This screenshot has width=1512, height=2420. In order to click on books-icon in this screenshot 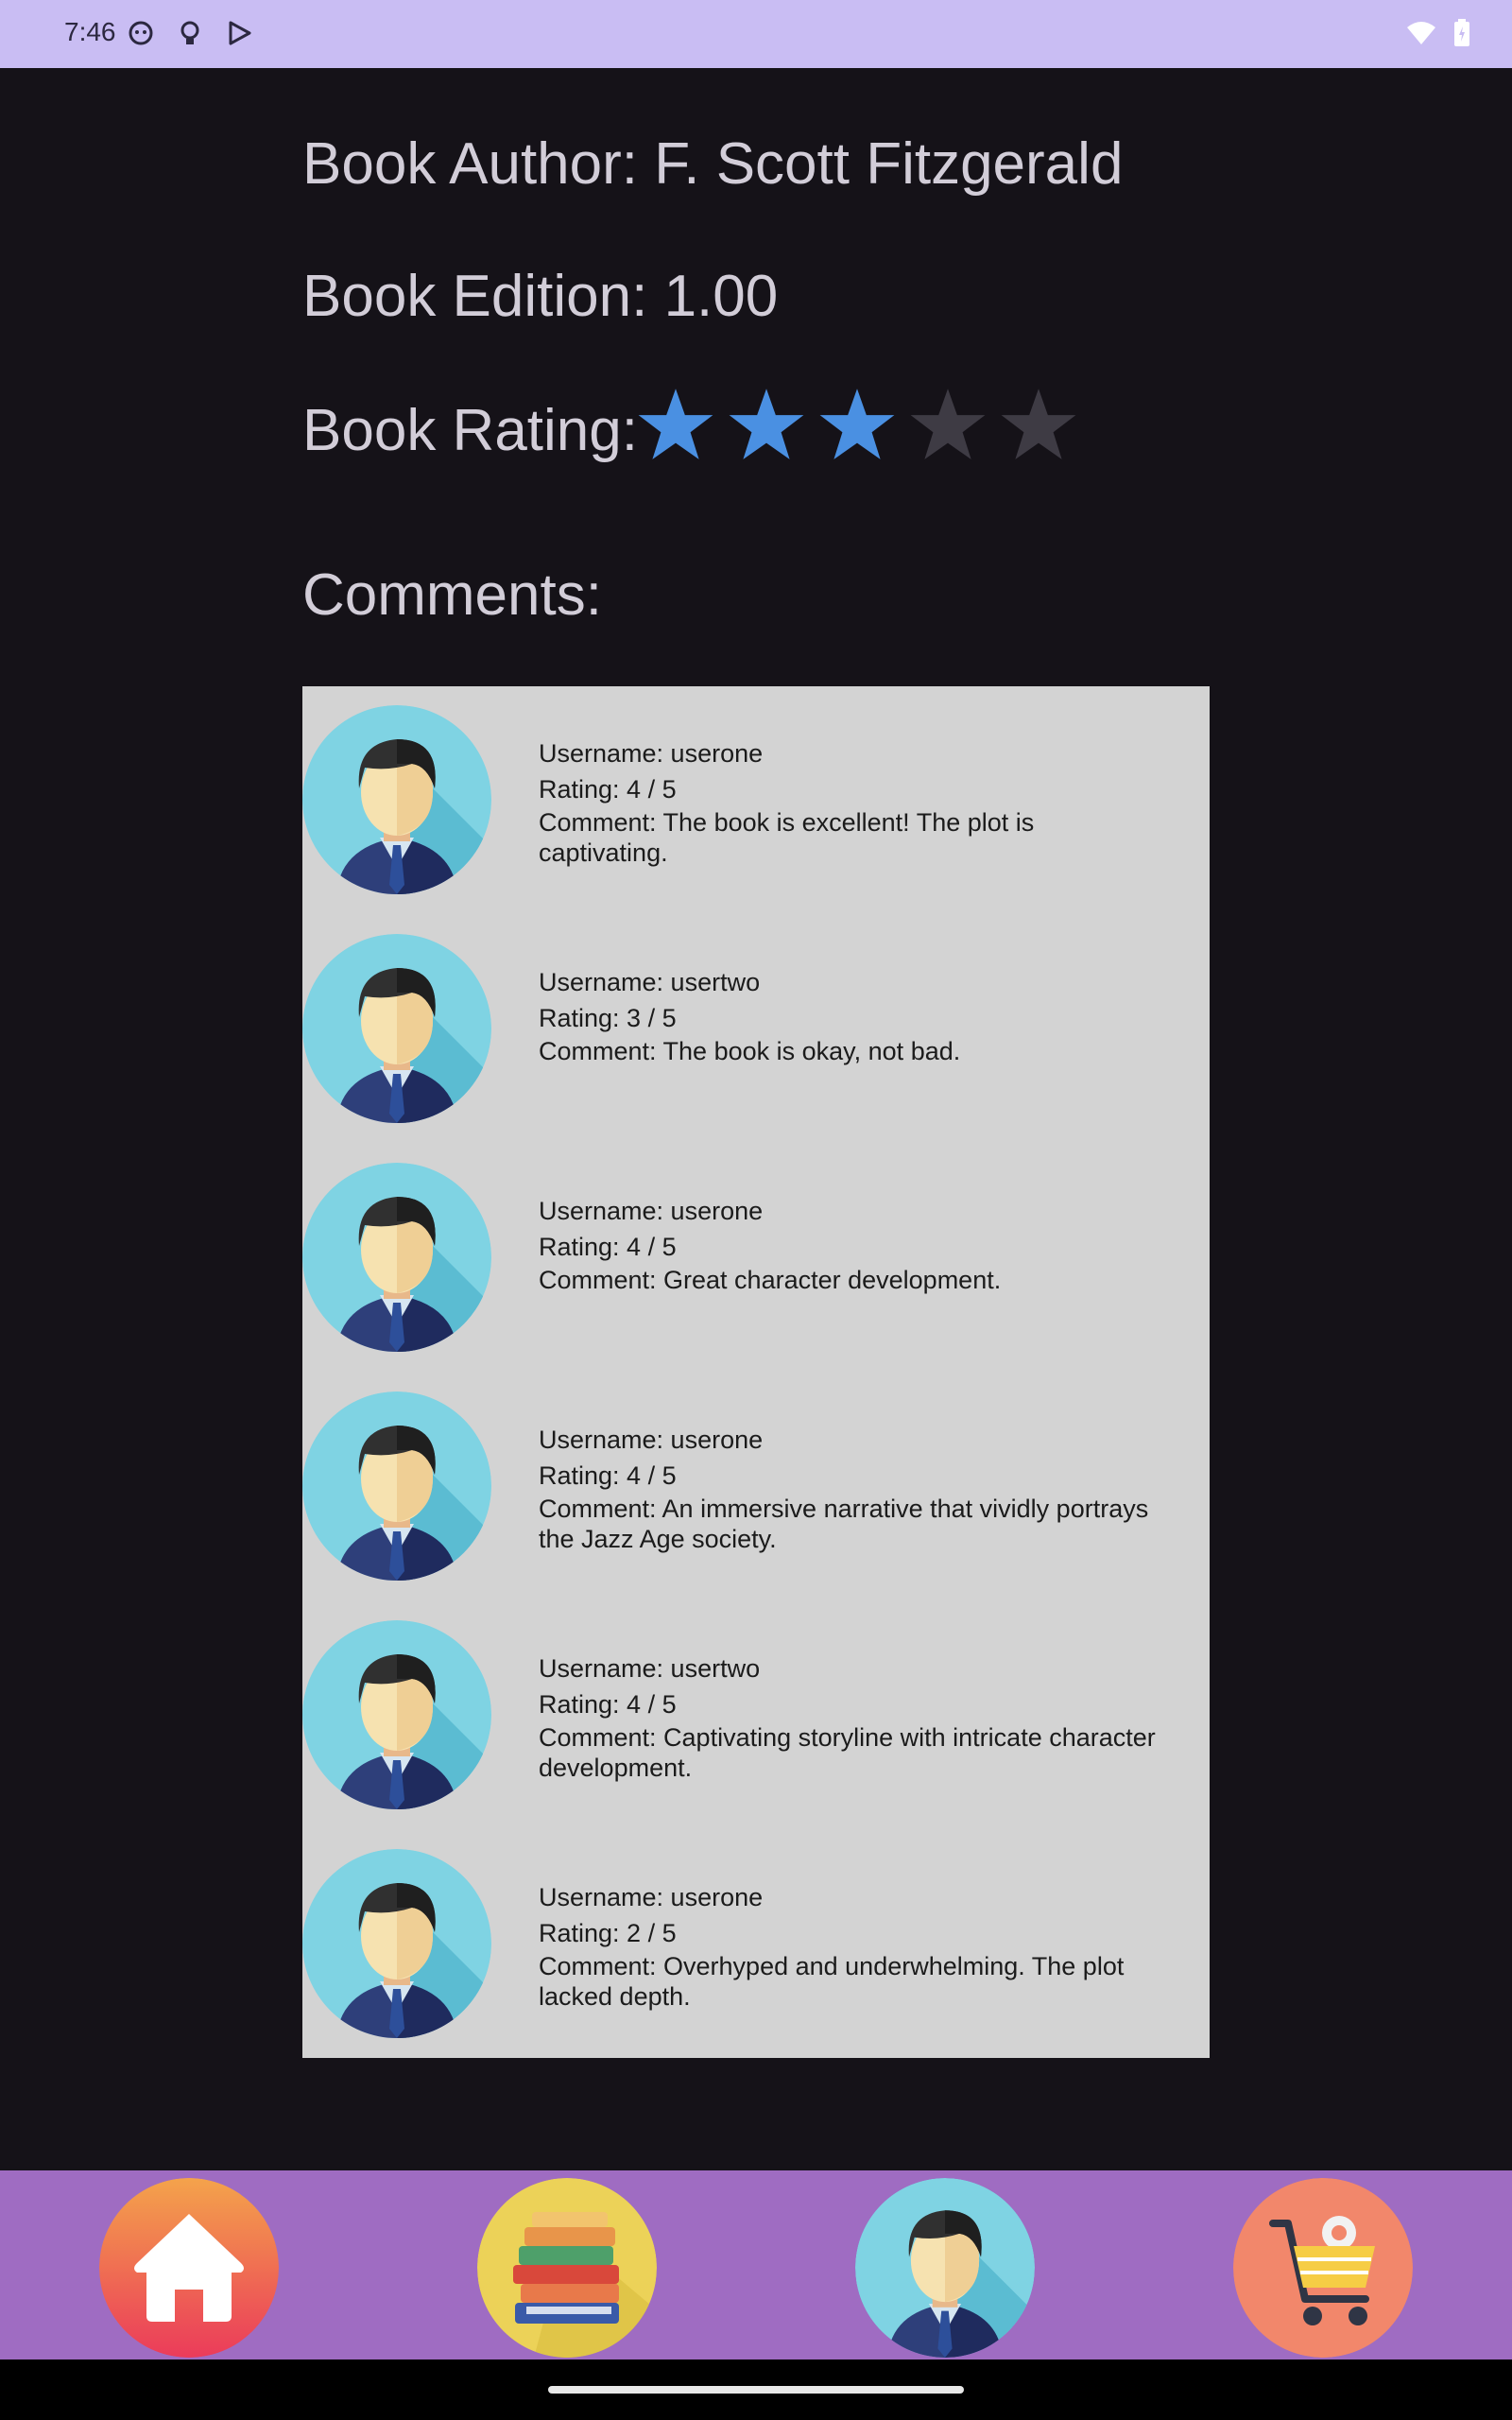, I will do `click(567, 2268)`.